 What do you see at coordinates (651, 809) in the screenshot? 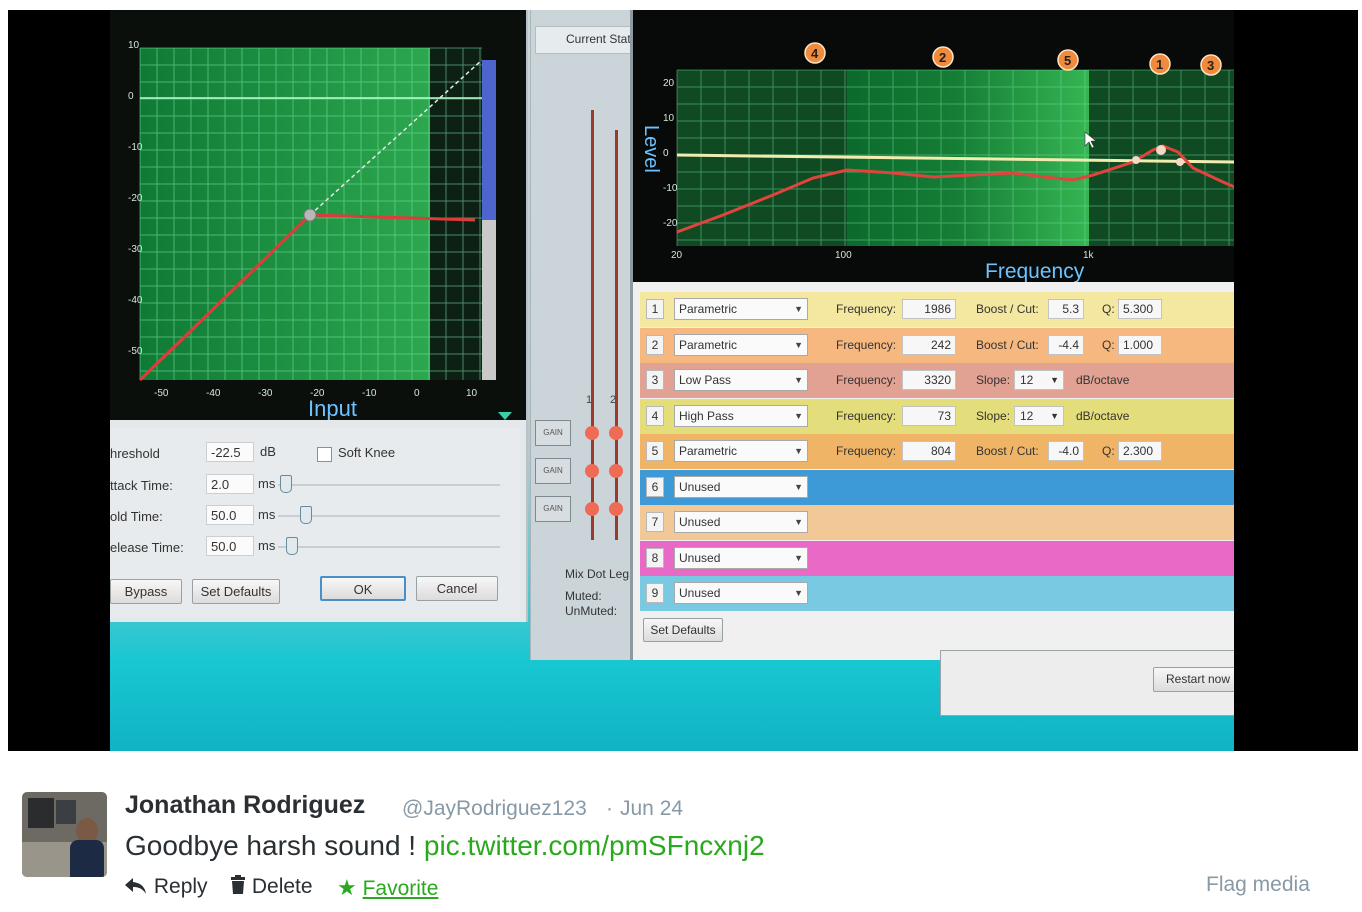
I see `tweet-date: Jun 24` at bounding box center [651, 809].